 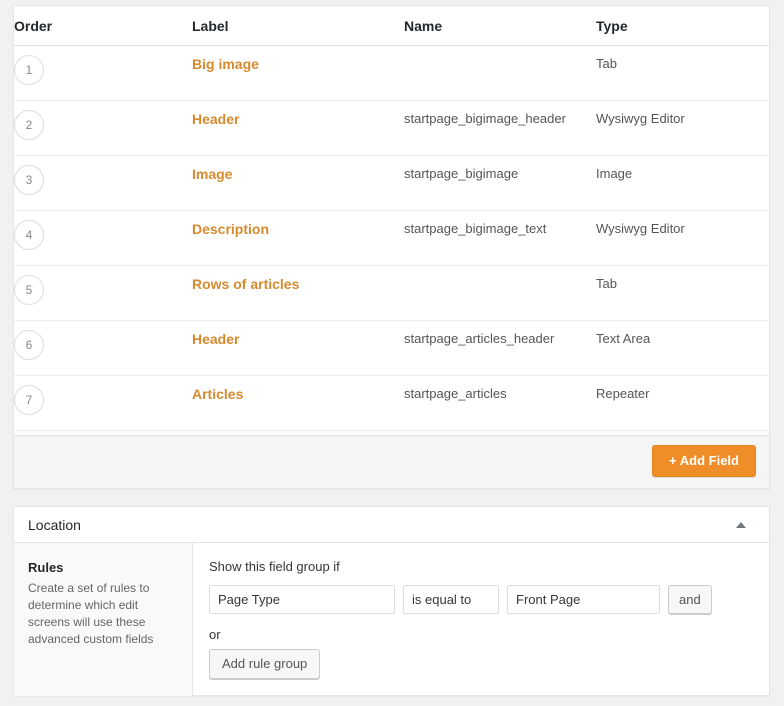 What do you see at coordinates (690, 599) in the screenshot?
I see `add-rule-and-button: and` at bounding box center [690, 599].